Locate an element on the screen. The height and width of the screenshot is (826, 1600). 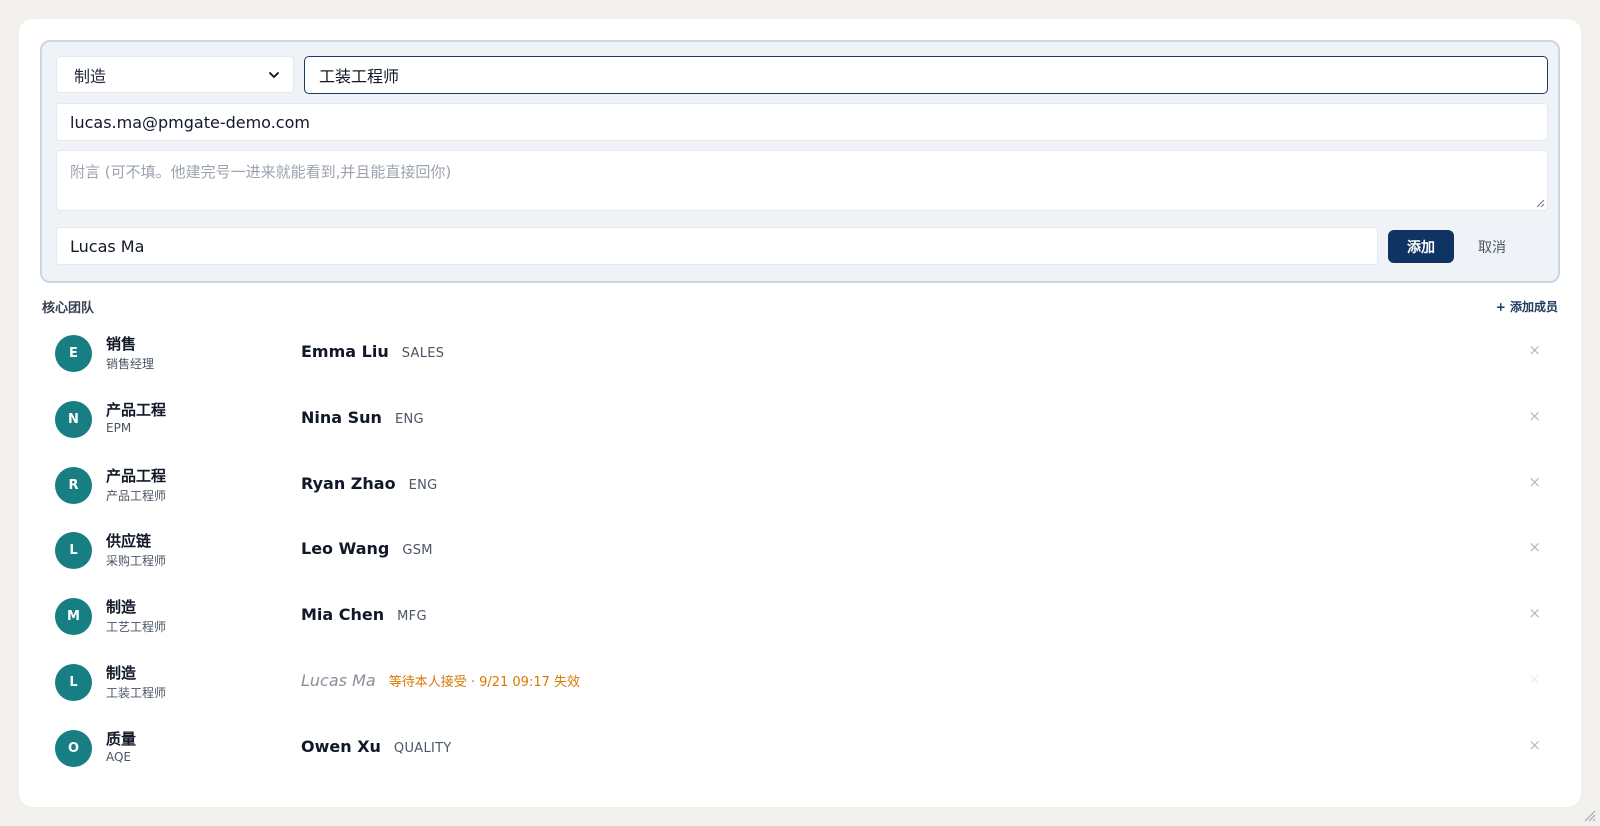
name-input-value: Lucas Ma is located at coordinates (107, 246).